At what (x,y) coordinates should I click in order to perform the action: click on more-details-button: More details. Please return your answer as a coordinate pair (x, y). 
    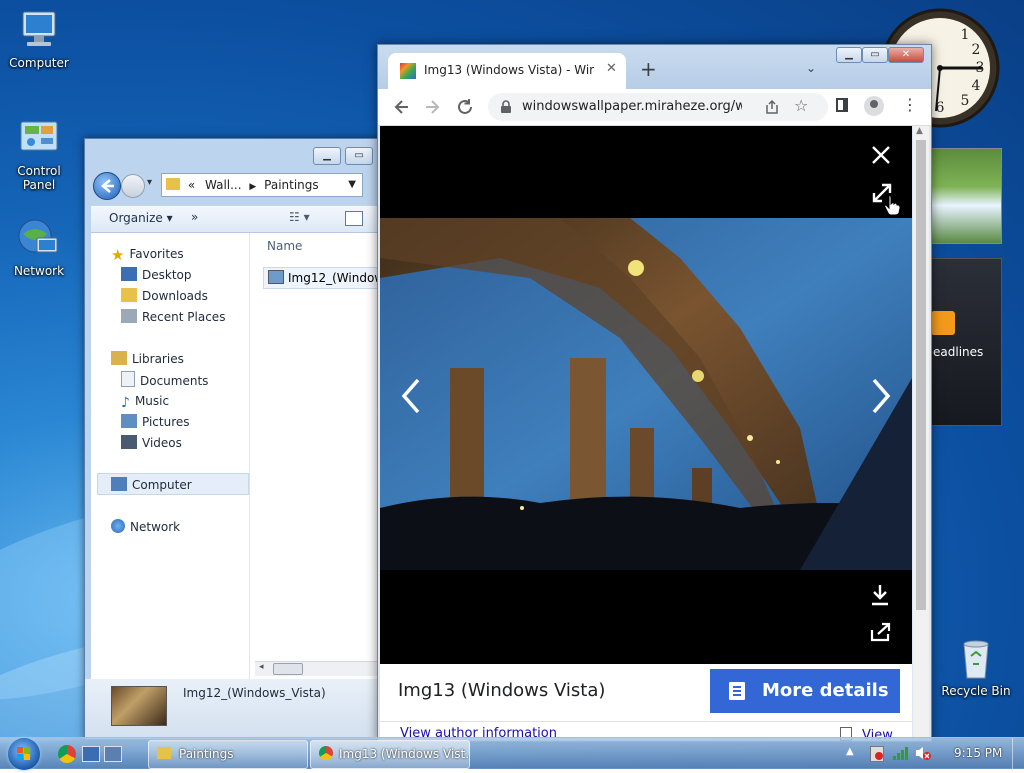
    Looking at the image, I should click on (805, 691).